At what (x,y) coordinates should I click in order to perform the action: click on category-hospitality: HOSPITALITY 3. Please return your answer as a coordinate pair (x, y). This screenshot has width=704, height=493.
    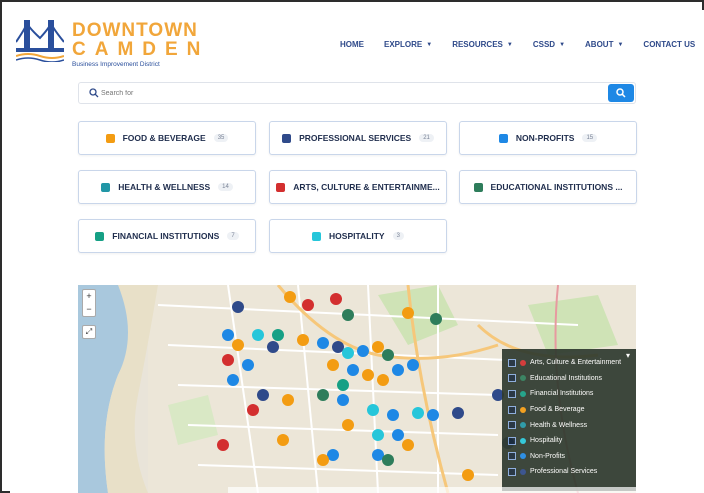
    Looking at the image, I should click on (358, 236).